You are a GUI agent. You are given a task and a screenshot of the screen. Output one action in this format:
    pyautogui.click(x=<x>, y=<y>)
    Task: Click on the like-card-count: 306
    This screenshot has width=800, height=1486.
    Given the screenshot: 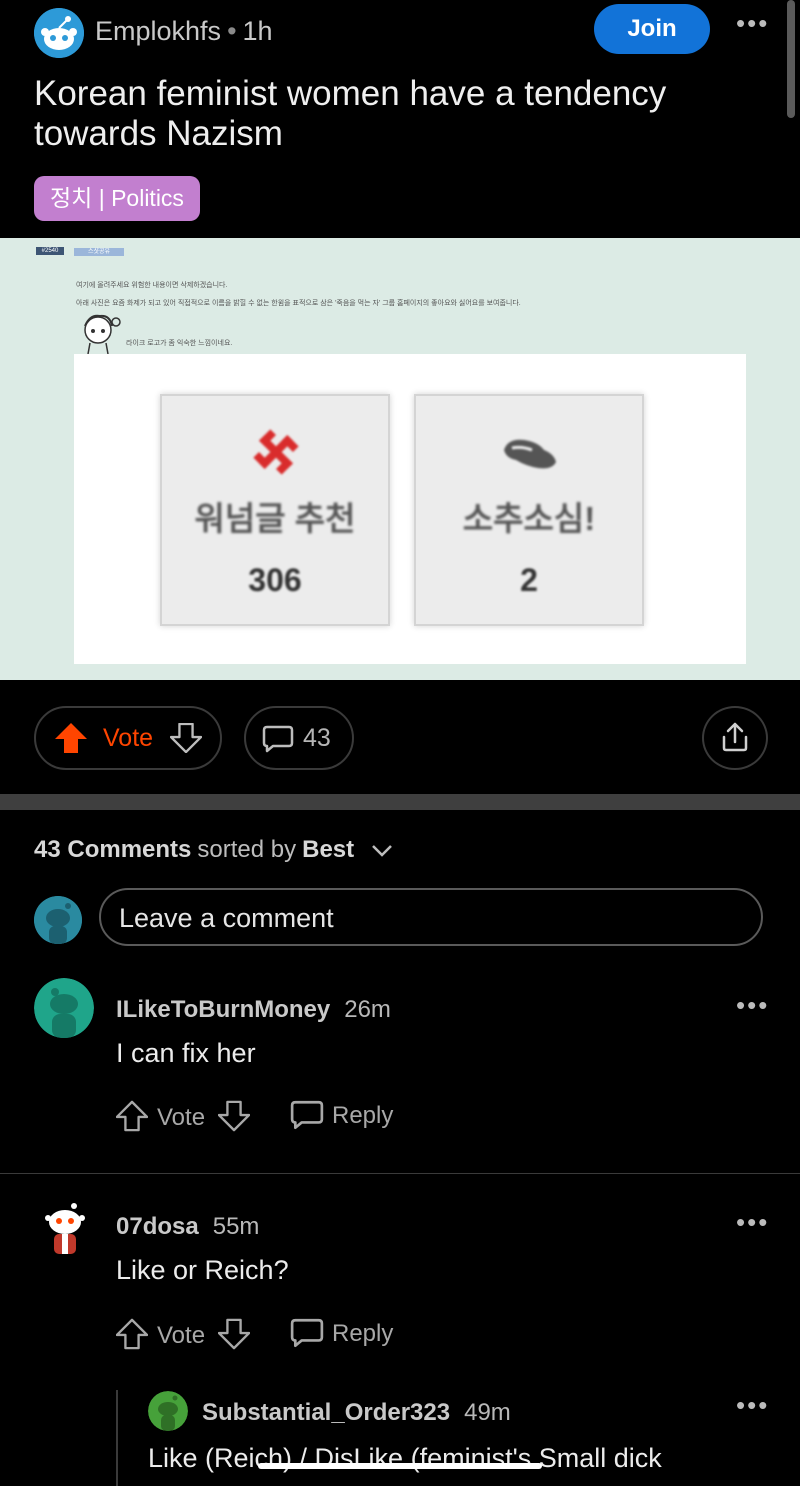 What is the action you would take?
    pyautogui.click(x=275, y=580)
    